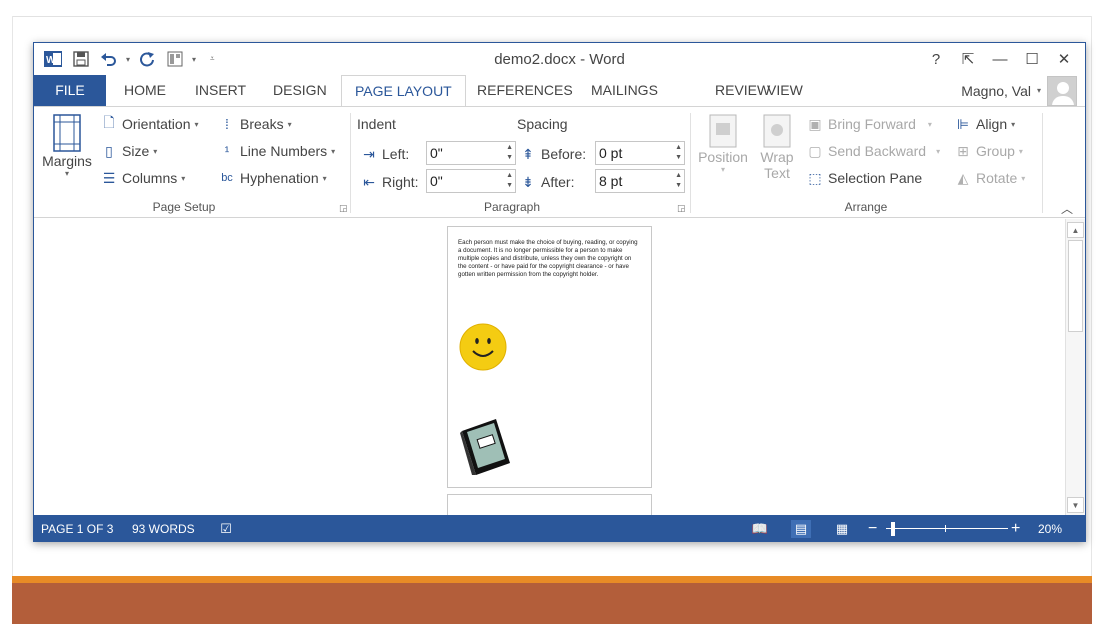  I want to click on close-button: ✕, so click(1064, 59).